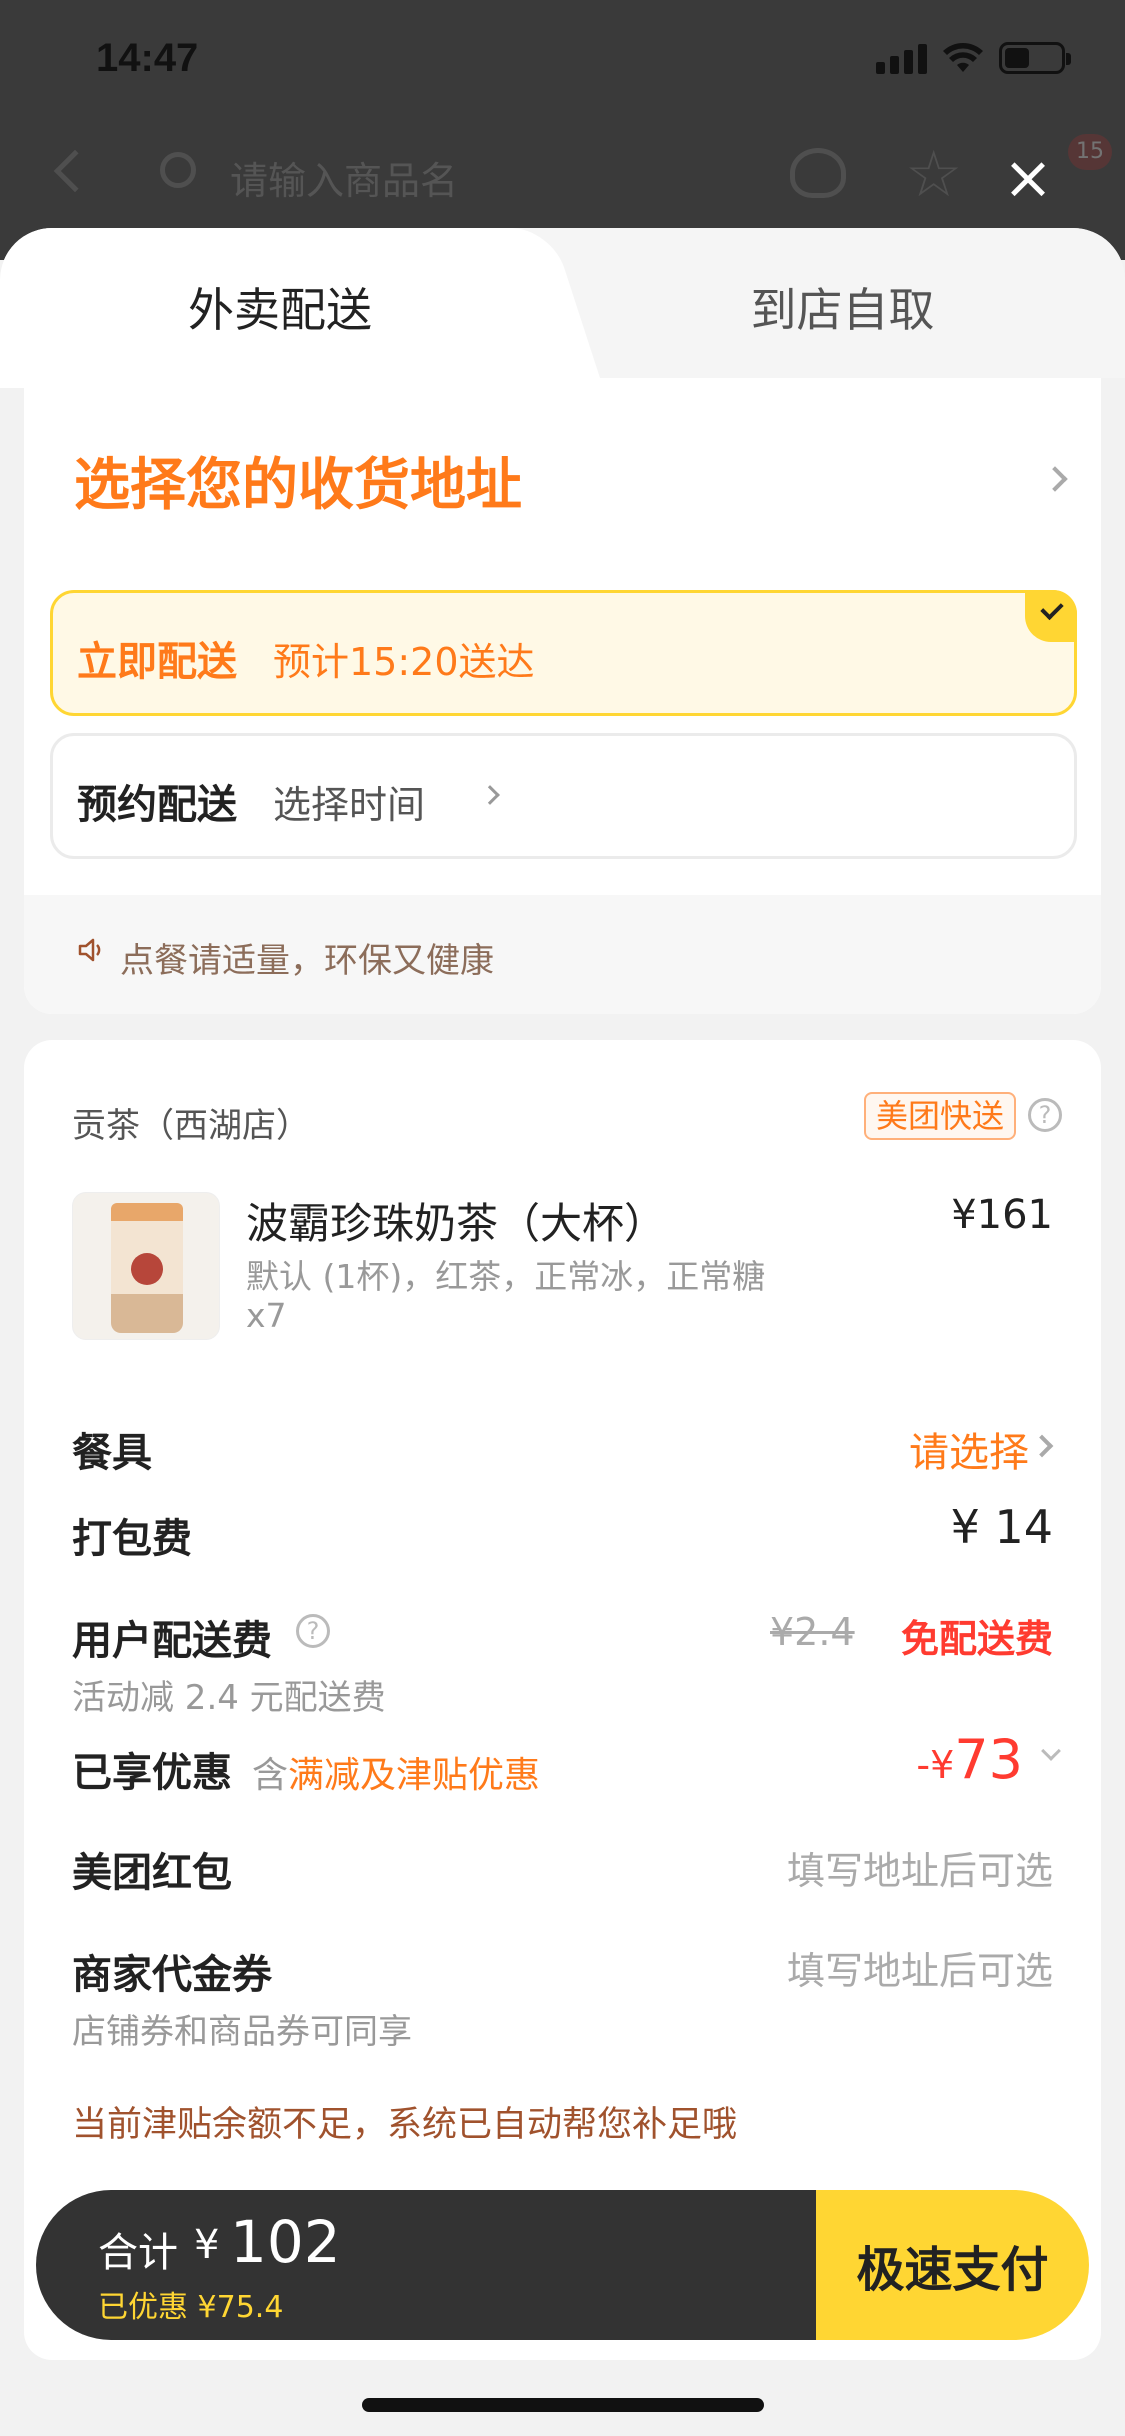 This screenshot has width=1125, height=2436. I want to click on delivery-fee-free: 免配送费, so click(976, 1639).